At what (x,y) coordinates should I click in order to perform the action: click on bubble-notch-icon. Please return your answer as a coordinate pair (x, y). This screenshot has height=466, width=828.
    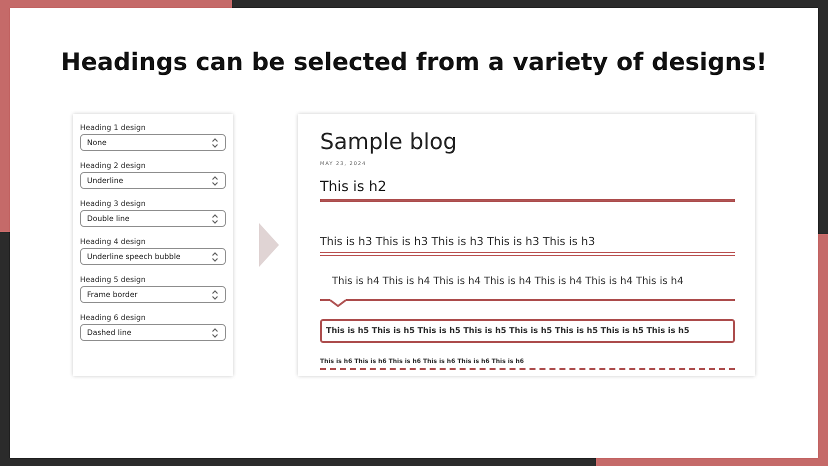
    Looking at the image, I should click on (338, 303).